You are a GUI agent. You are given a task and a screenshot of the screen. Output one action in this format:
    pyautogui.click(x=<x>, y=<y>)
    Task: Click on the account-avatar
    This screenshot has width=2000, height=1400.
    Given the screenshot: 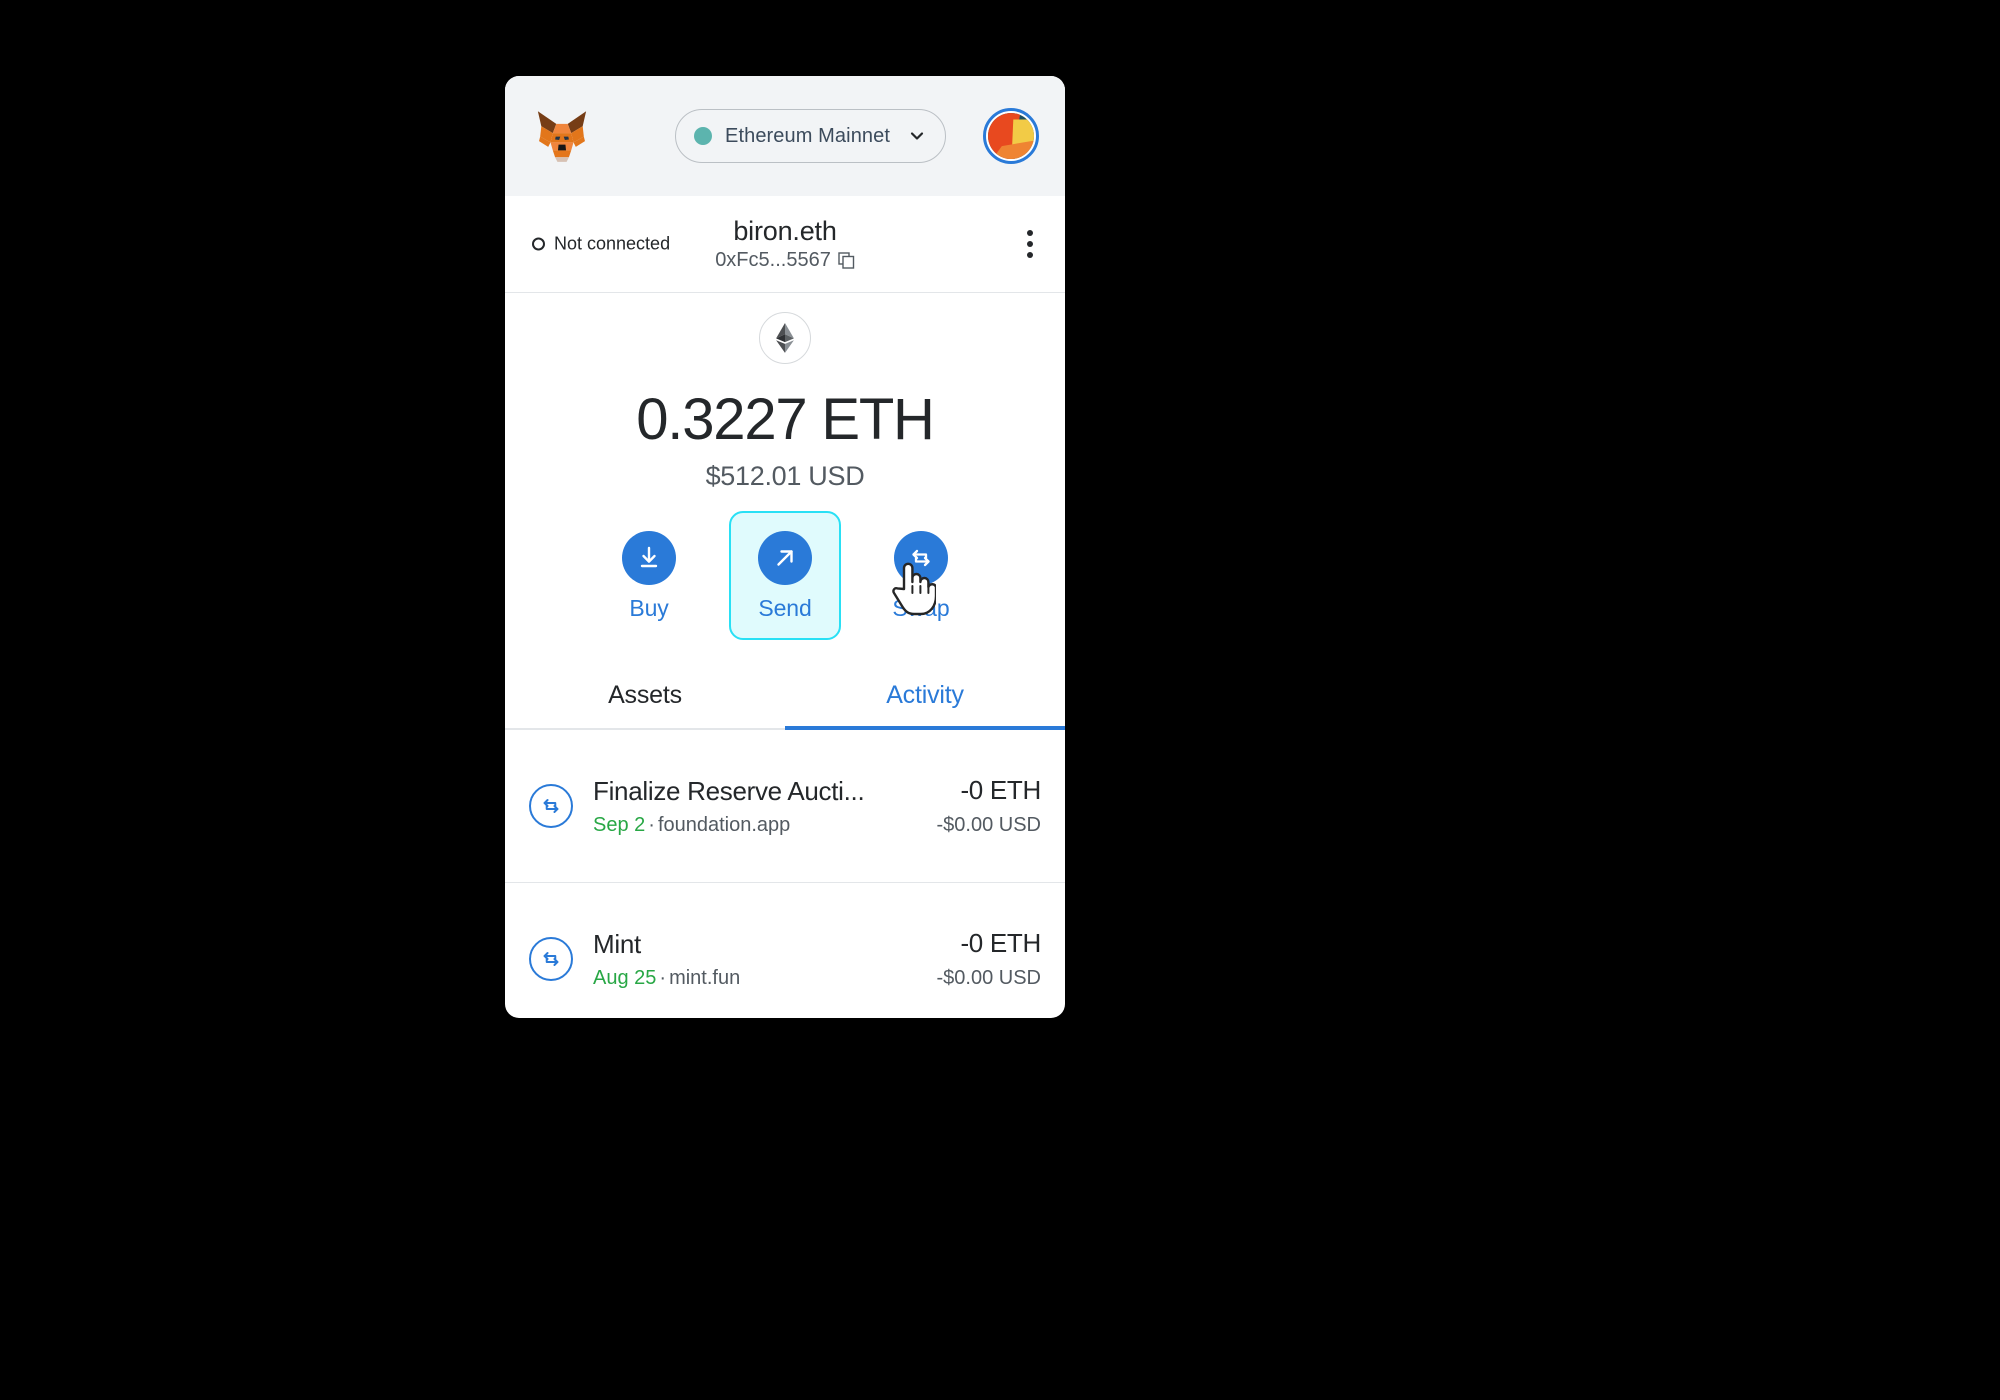 What is the action you would take?
    pyautogui.click(x=1011, y=136)
    